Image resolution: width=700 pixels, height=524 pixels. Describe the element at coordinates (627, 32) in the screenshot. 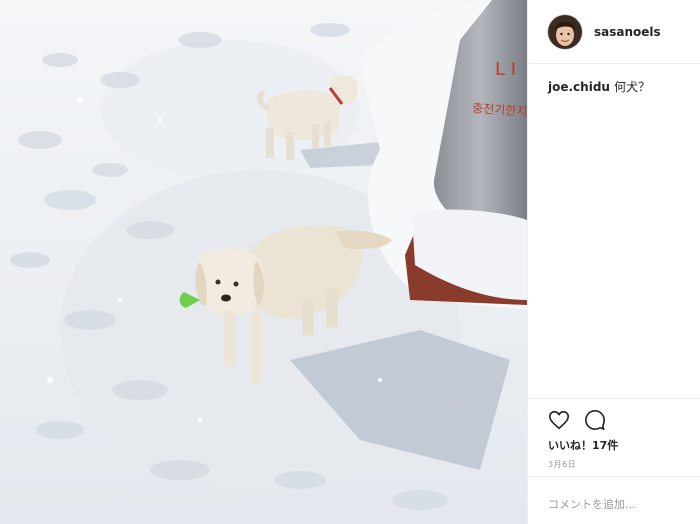

I see `post-author-username: sasanoels` at that location.